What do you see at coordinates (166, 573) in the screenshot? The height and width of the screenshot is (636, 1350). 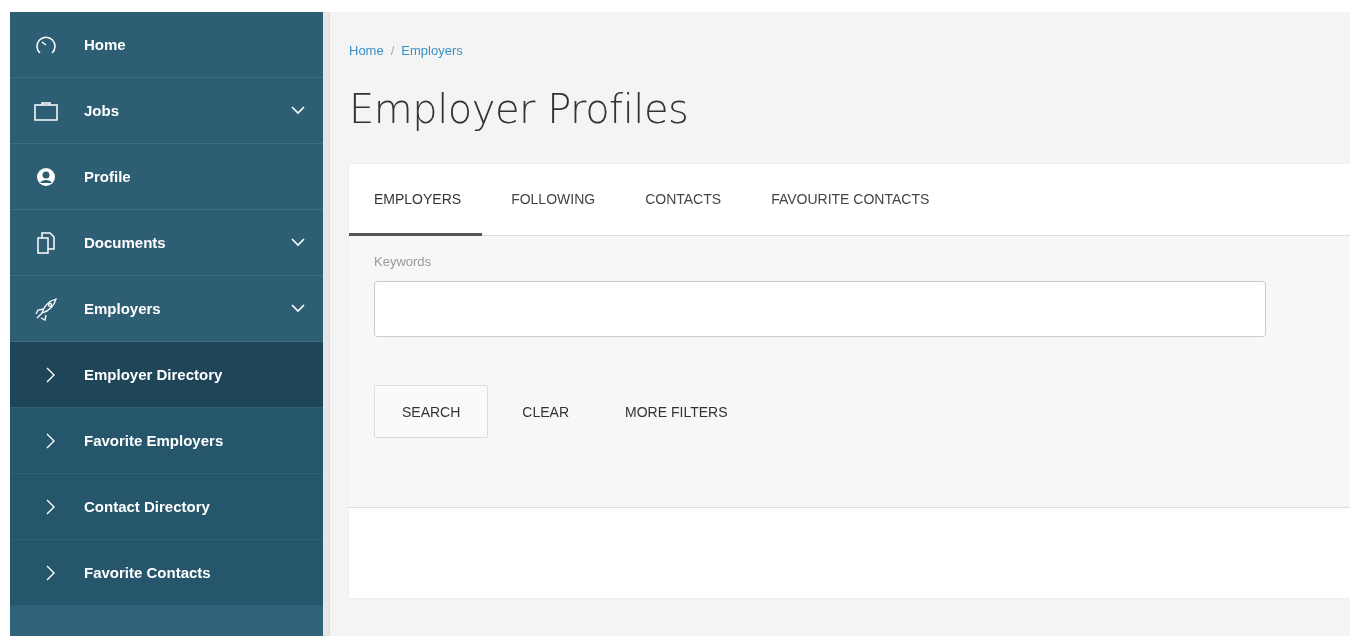 I see `sidebar-subitem: Favorite Contacts` at bounding box center [166, 573].